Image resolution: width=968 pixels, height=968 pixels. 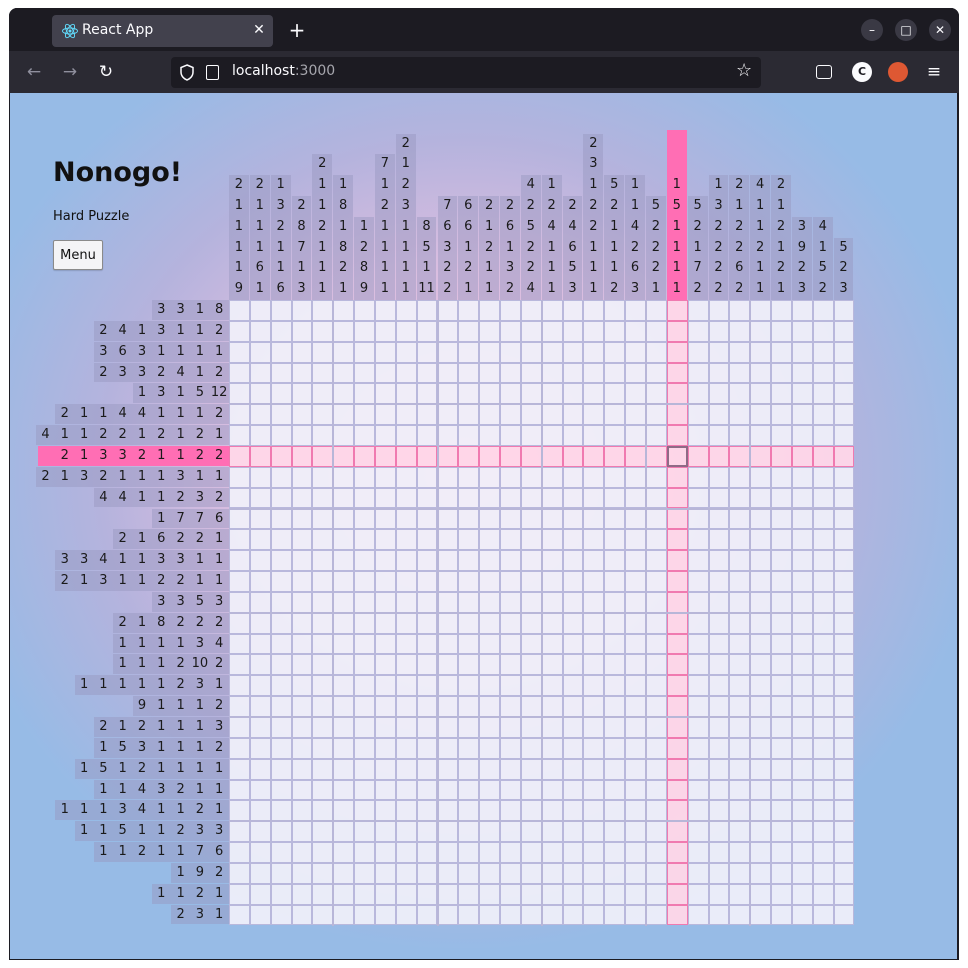 What do you see at coordinates (106, 72) in the screenshot?
I see `reload-button: ↻` at bounding box center [106, 72].